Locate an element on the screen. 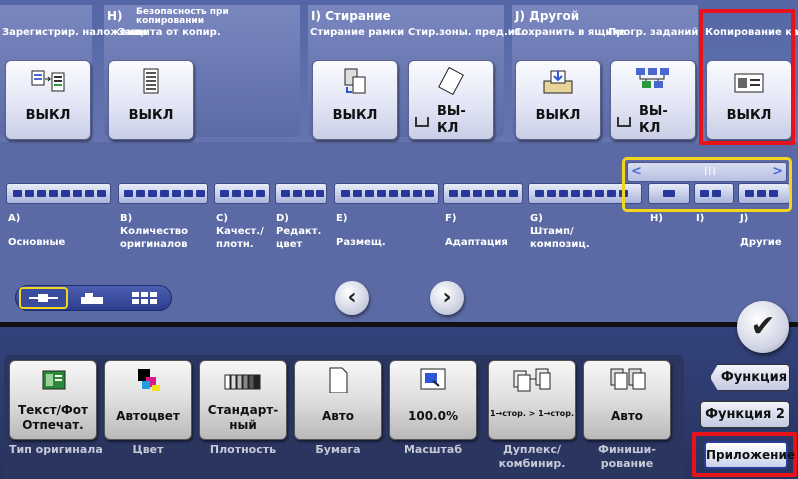  card-view-icon is located at coordinates (93, 298).